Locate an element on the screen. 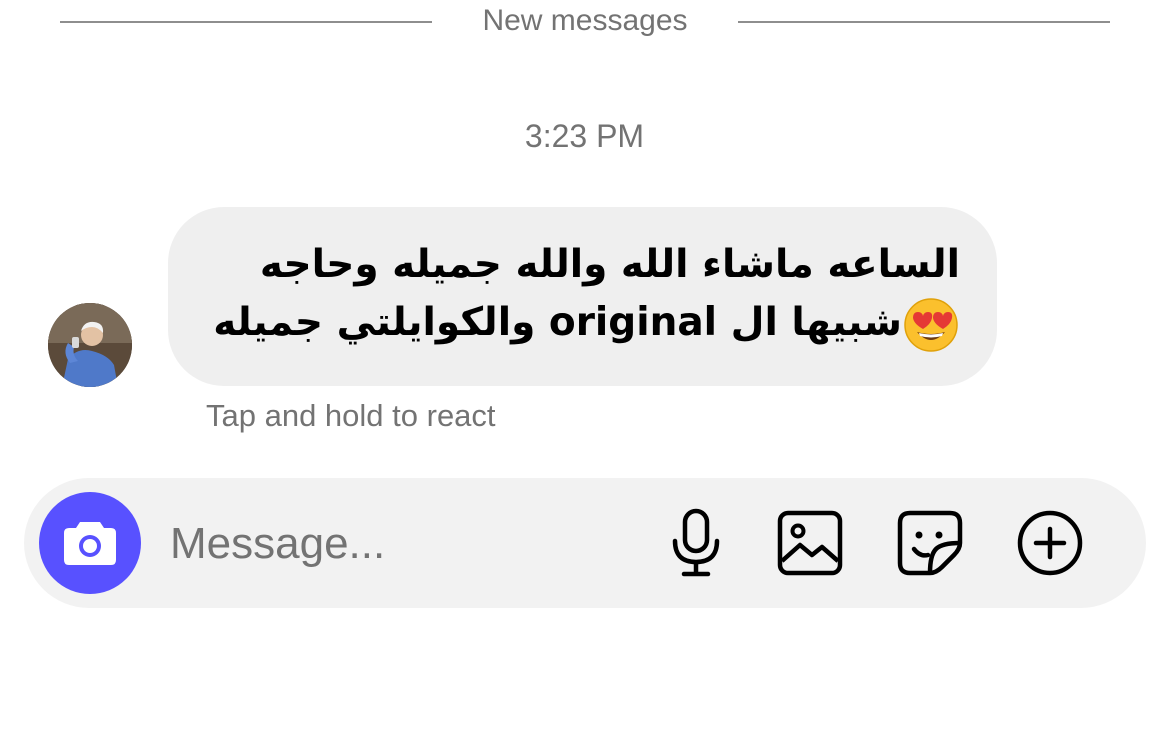 Image resolution: width=1169 pixels, height=734 pixels. avatar is located at coordinates (90, 345).